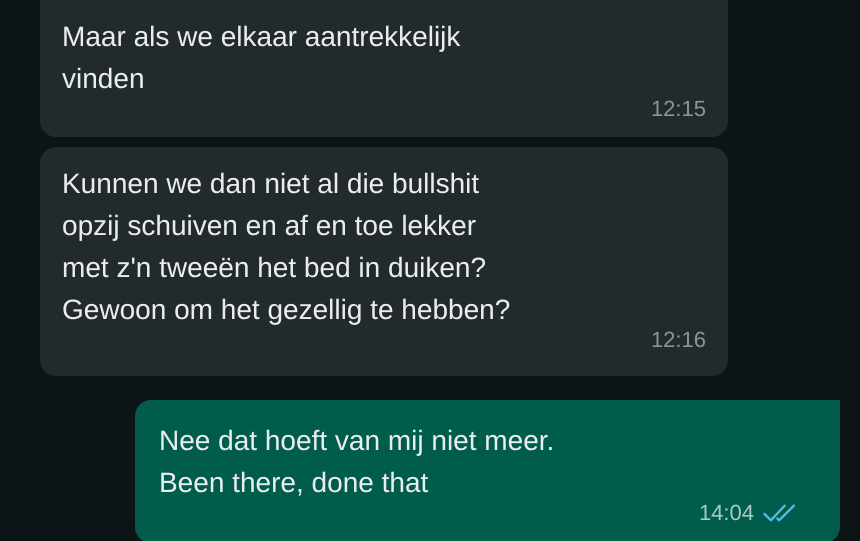 This screenshot has height=541, width=860. I want to click on message-text: Maar als we elkaar aantrekkelijk vinden, so click(262, 58).